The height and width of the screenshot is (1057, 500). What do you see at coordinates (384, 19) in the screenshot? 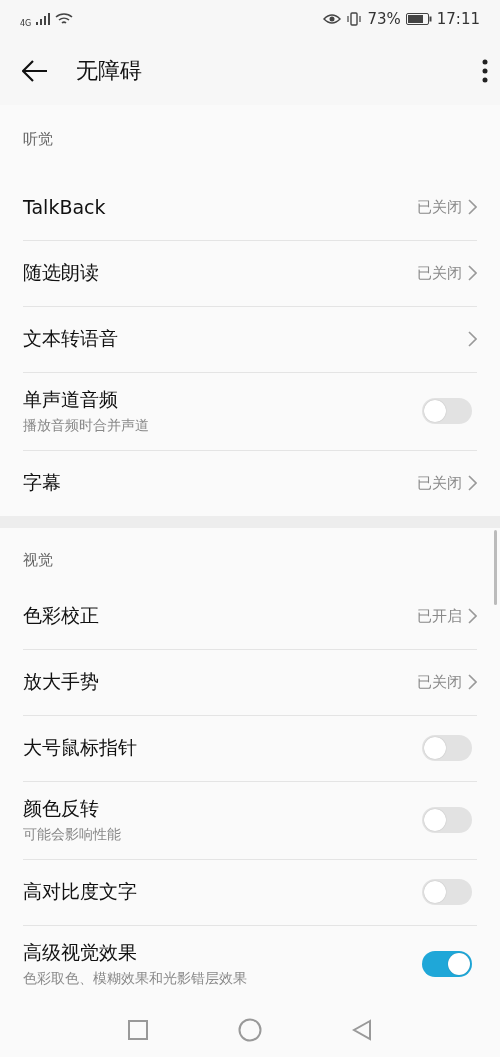
I see `battery-percent: 73%` at bounding box center [384, 19].